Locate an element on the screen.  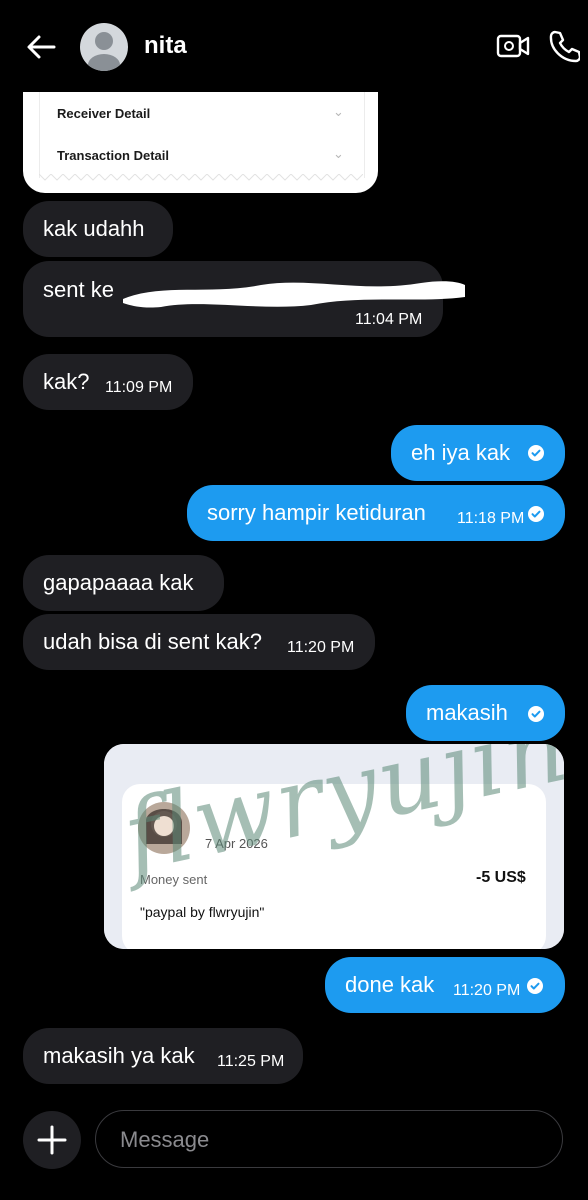
message-incoming: gapapaaaa kak is located at coordinates (123, 583).